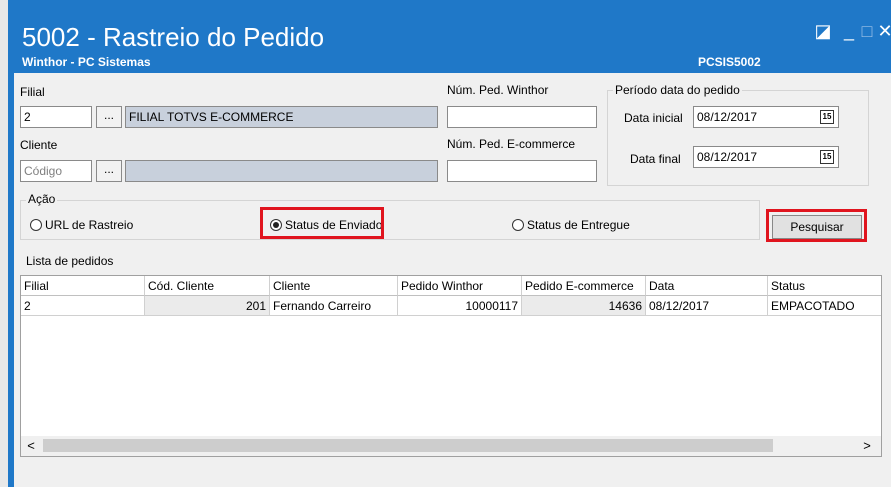 The width and height of the screenshot is (891, 487). Describe the element at coordinates (334, 306) in the screenshot. I see `table-cell-cliente: Fernando Carreiro` at that location.